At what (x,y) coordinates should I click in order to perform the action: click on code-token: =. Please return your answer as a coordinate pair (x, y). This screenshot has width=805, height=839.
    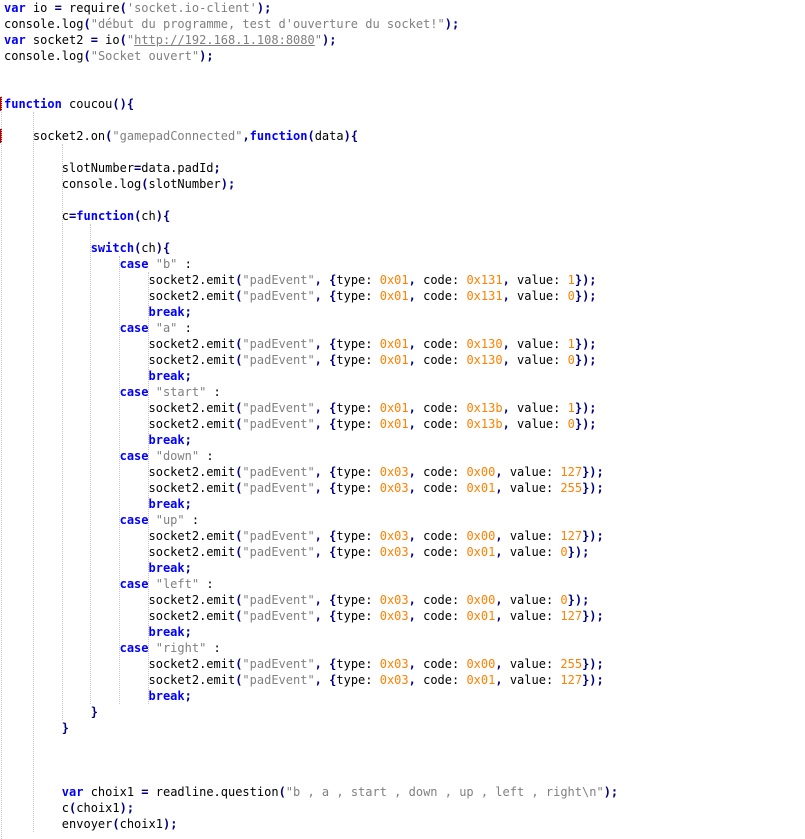
    Looking at the image, I should click on (145, 792).